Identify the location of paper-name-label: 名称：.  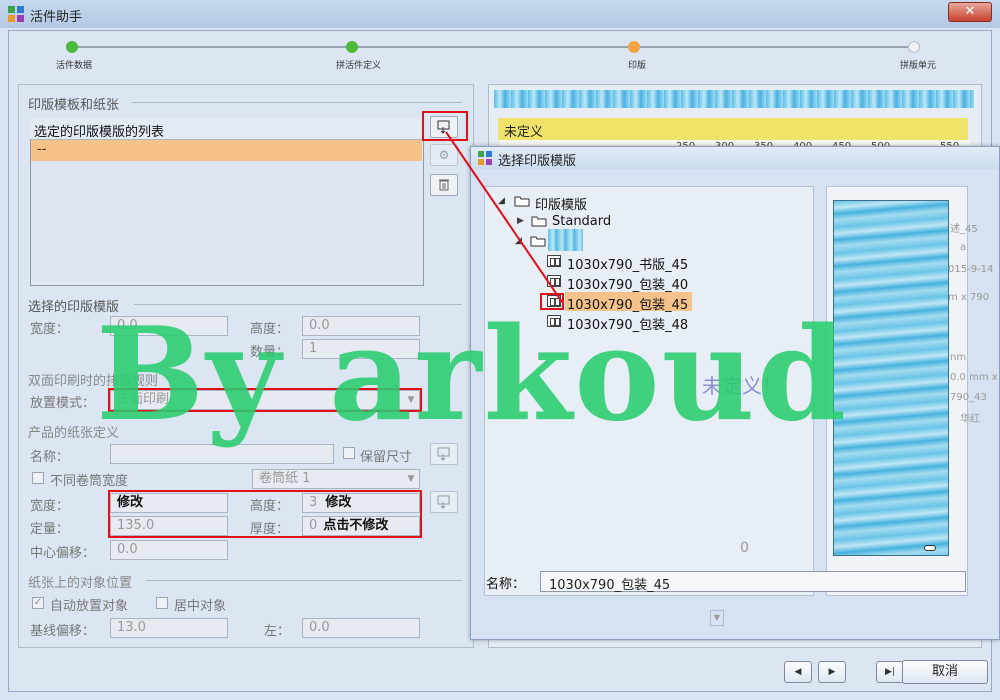
(50, 457).